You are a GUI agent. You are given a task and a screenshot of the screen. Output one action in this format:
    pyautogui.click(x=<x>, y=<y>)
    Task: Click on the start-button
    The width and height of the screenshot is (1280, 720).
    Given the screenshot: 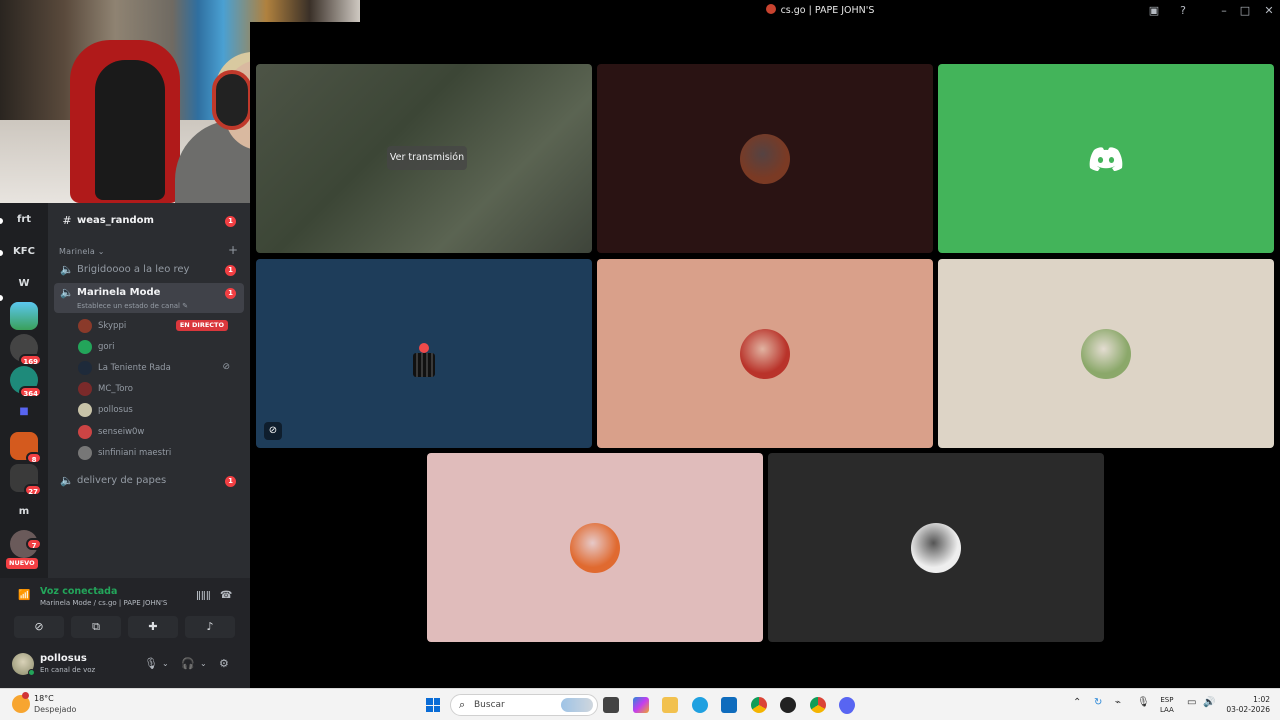 What is the action you would take?
    pyautogui.click(x=433, y=705)
    